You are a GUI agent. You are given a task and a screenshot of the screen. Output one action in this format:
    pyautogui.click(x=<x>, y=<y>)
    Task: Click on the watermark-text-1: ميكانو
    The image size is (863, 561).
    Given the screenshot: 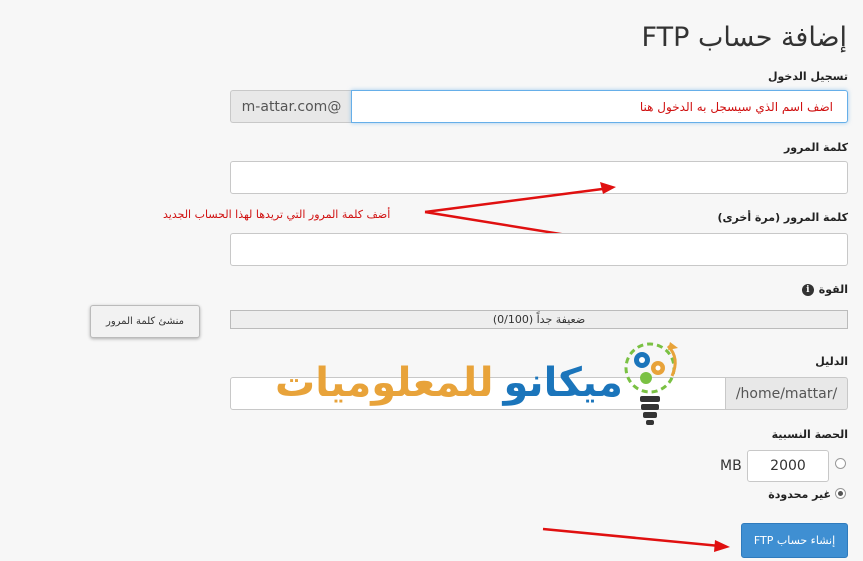 What is the action you would take?
    pyautogui.click(x=563, y=383)
    